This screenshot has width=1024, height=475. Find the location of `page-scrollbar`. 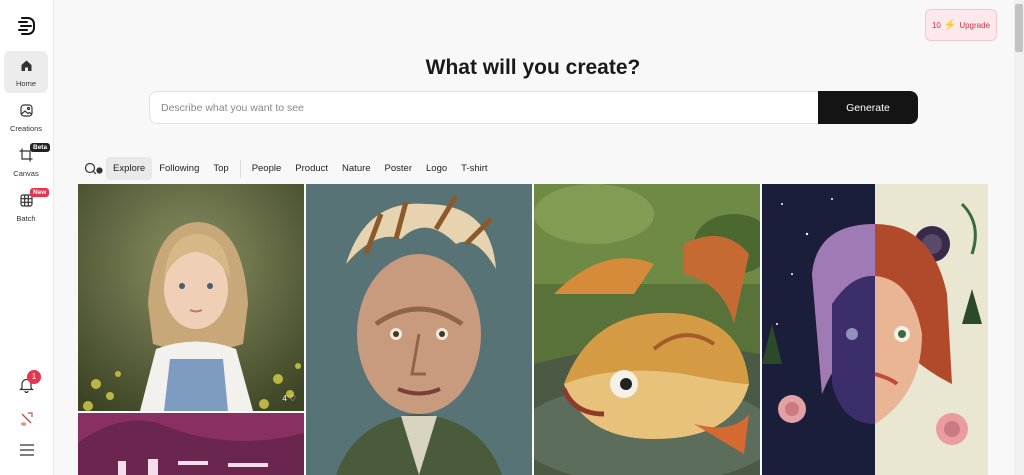

page-scrollbar is located at coordinates (1019, 237).